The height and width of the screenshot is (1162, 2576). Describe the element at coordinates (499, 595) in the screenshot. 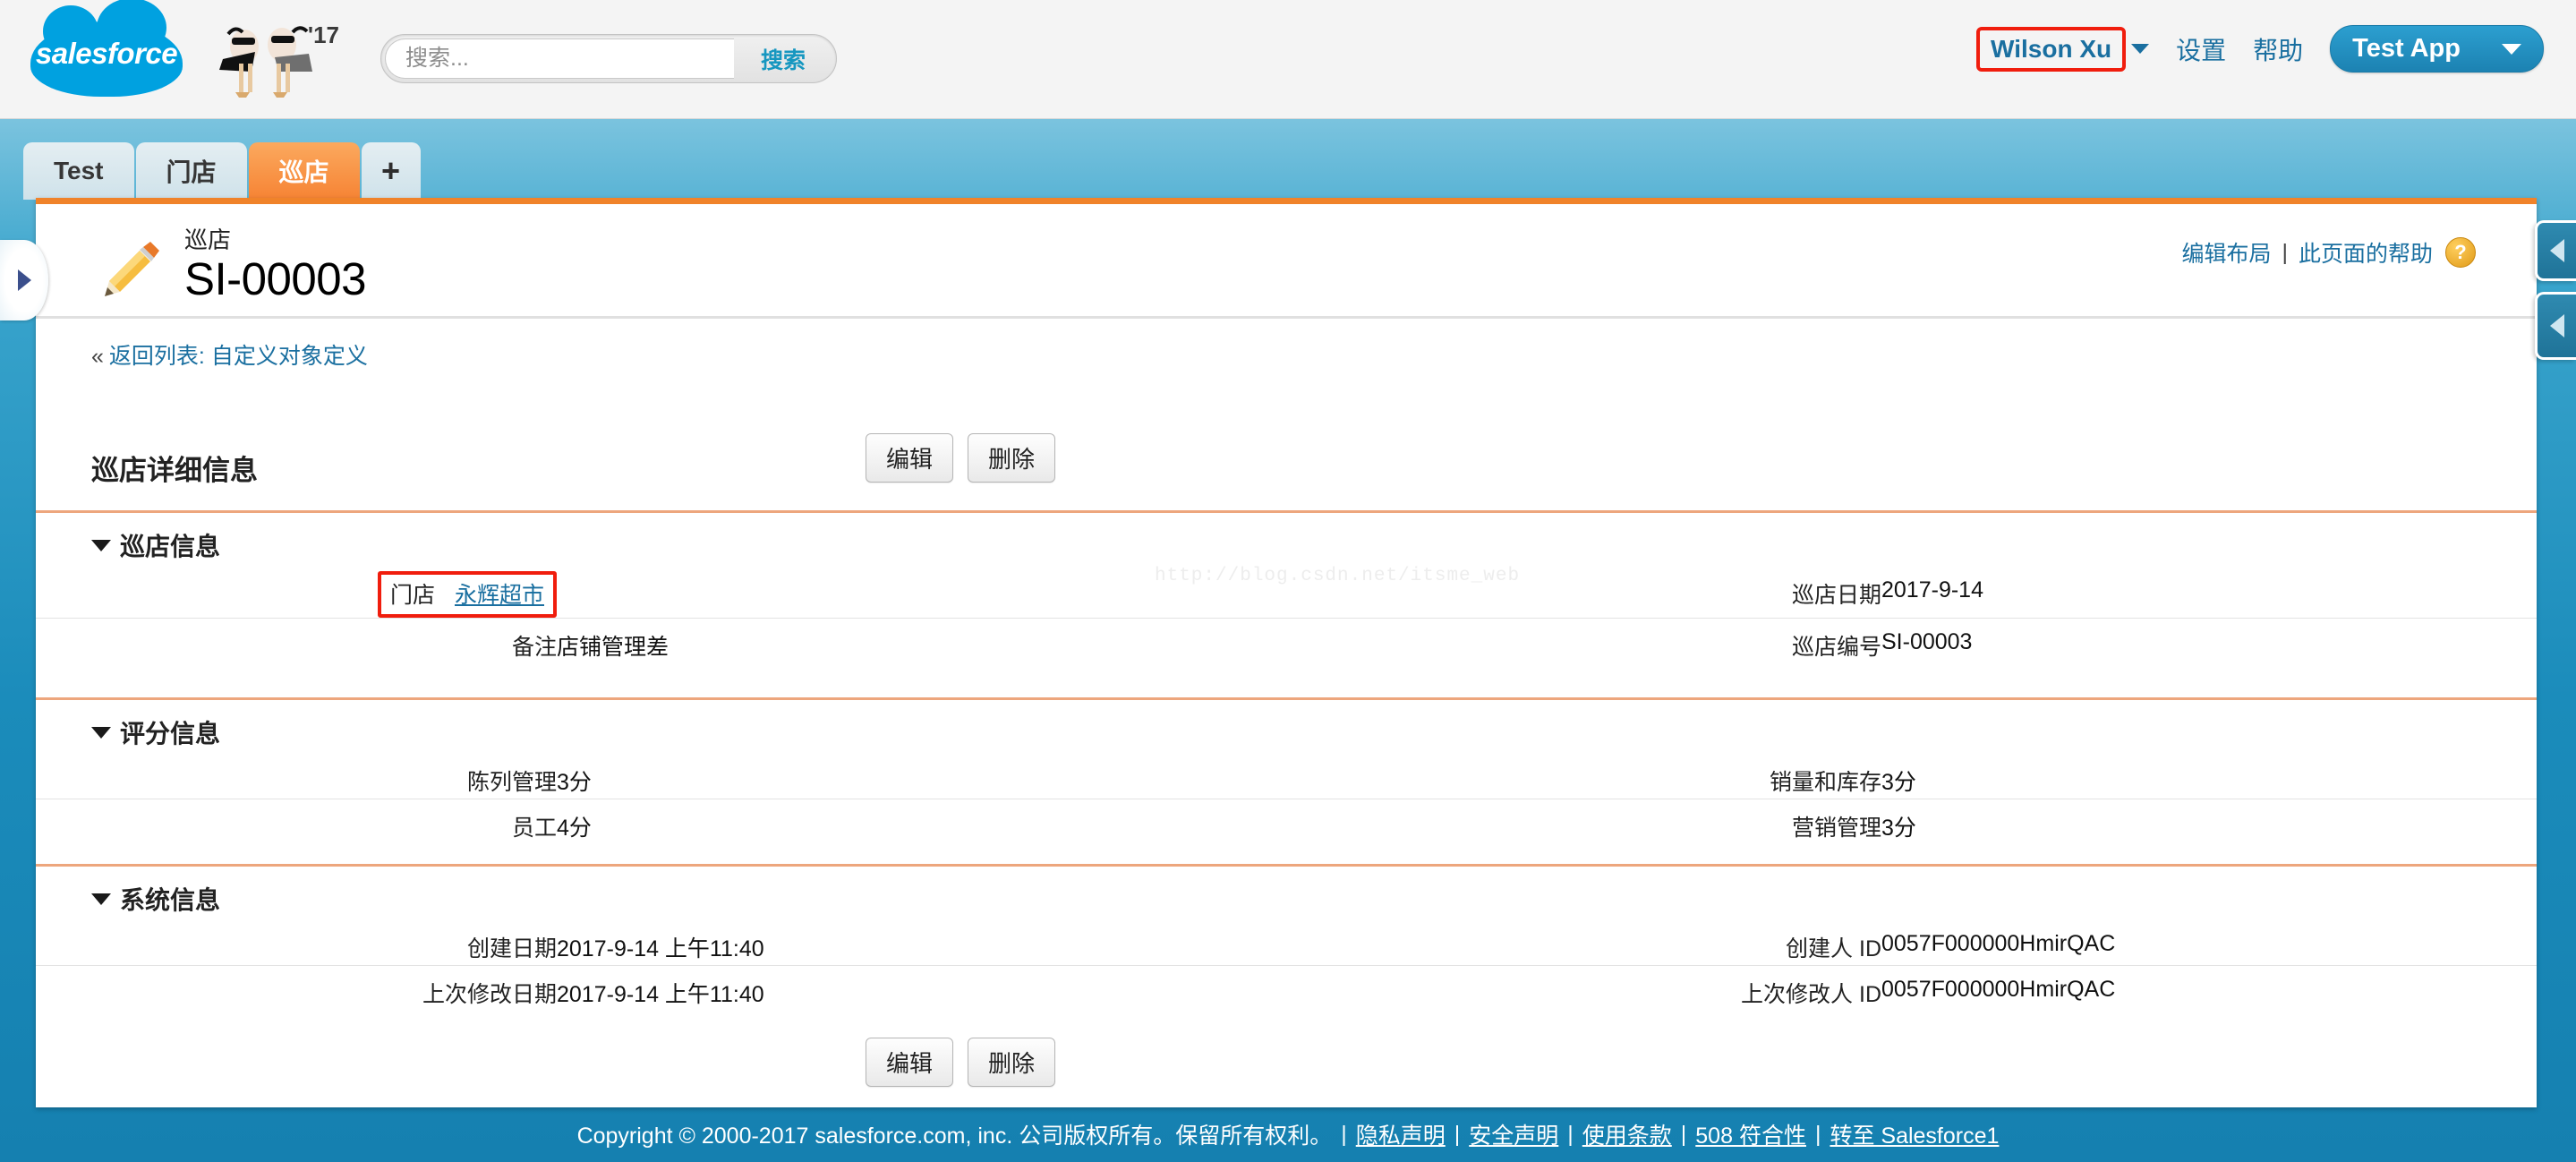

I see `store-link: 永辉超市` at that location.